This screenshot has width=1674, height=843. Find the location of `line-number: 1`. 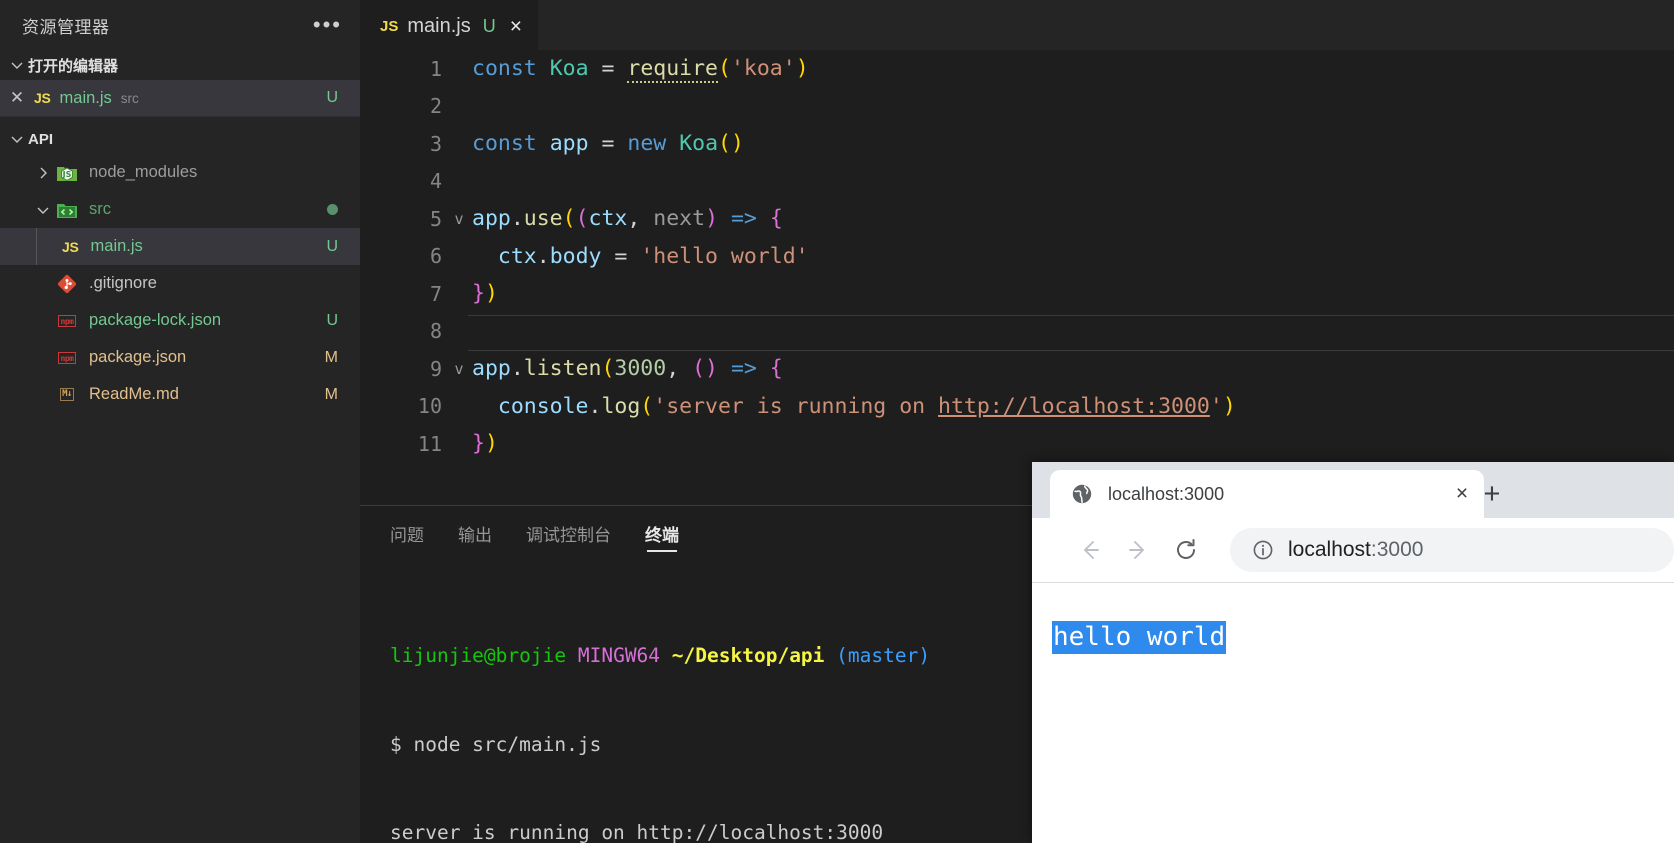

line-number: 1 is located at coordinates (435, 68).